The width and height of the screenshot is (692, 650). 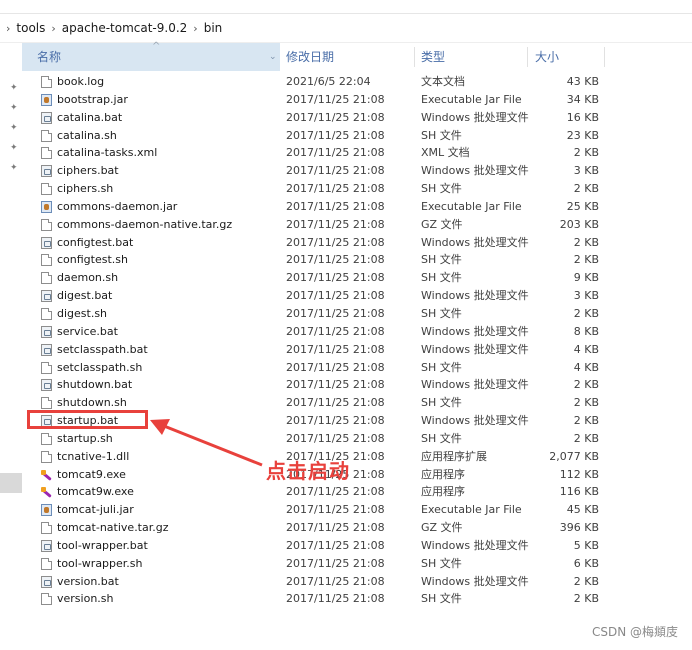 I want to click on watermark: CSDN @梅頫庋, so click(x=634, y=632).